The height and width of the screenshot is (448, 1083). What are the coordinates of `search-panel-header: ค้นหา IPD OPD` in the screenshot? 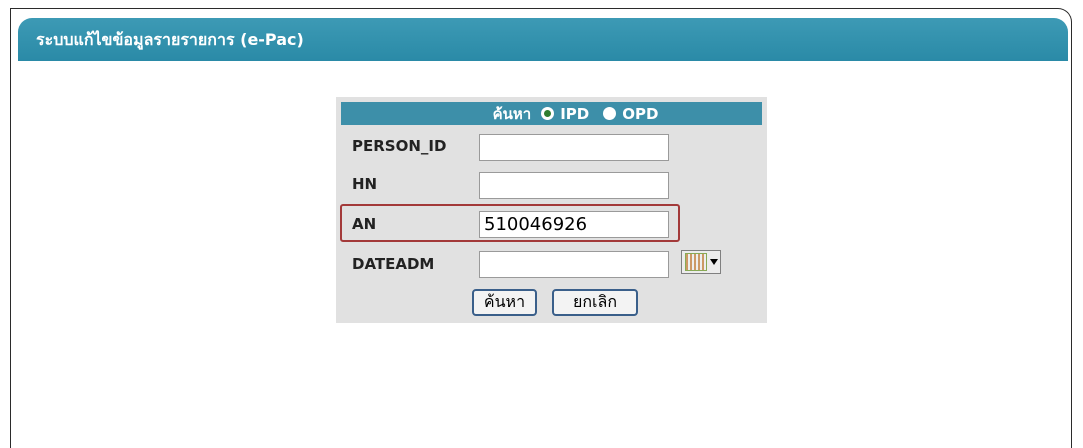 It's located at (551, 113).